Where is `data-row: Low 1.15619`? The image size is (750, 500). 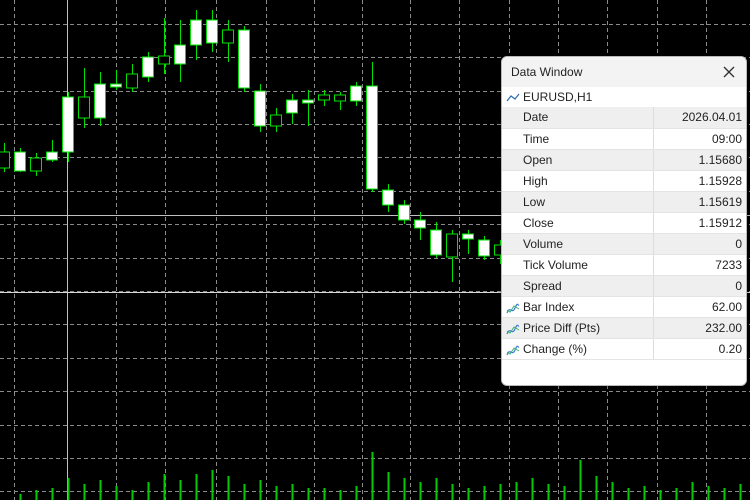
data-row: Low 1.15619 is located at coordinates (624, 202).